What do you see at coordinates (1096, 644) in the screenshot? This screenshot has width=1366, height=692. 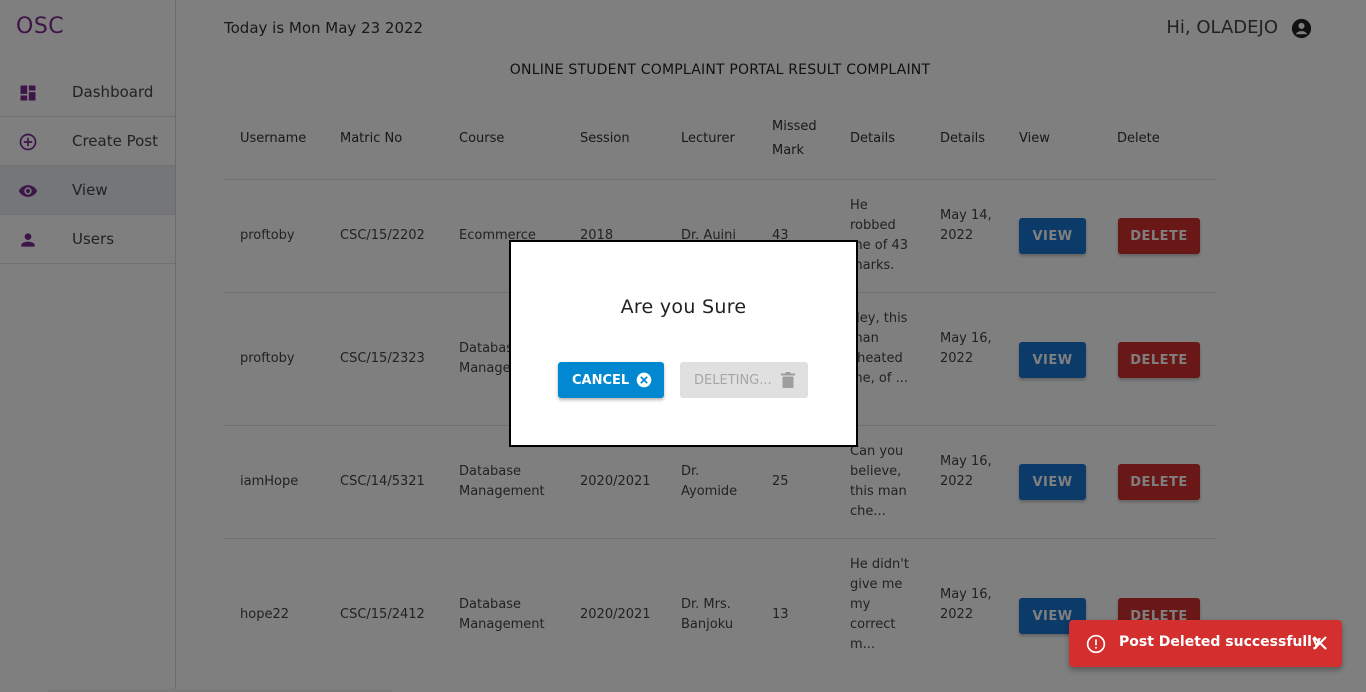 I see `error-outline-icon` at bounding box center [1096, 644].